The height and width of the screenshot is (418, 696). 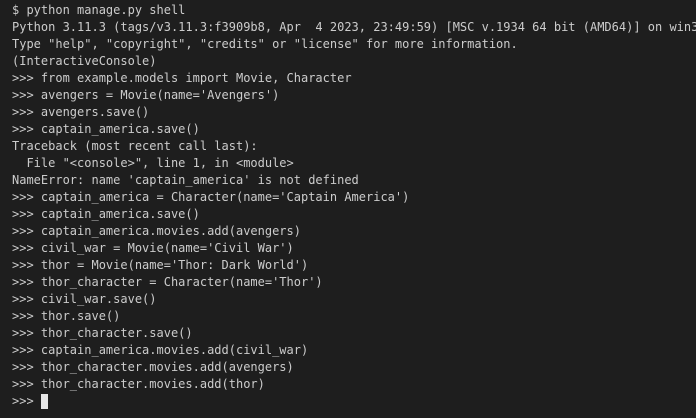 I want to click on terminal-line: File "<console>", line 1, in <module>, so click(x=153, y=163).